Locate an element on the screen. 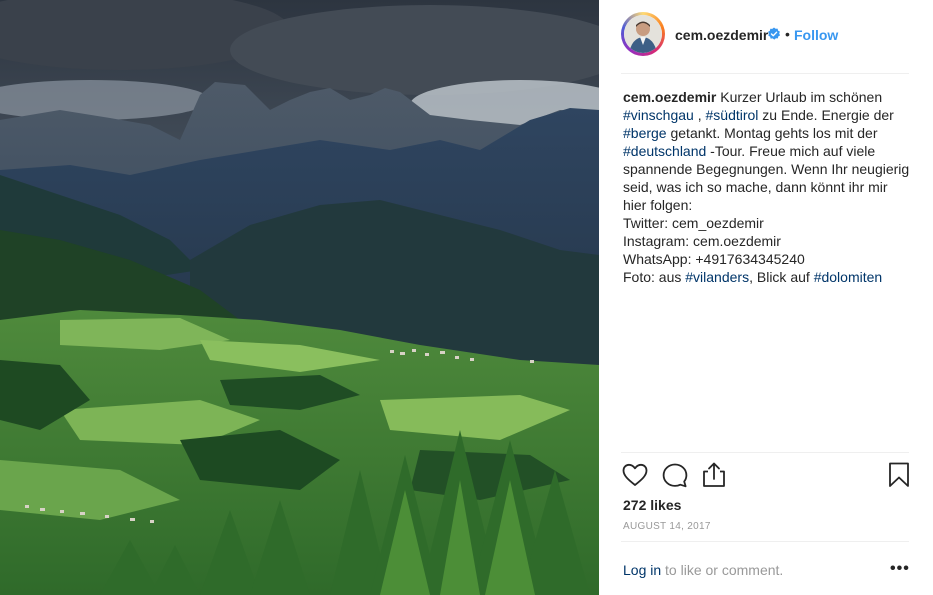 This screenshot has height=595, width=933. share-button is located at coordinates (714, 475).